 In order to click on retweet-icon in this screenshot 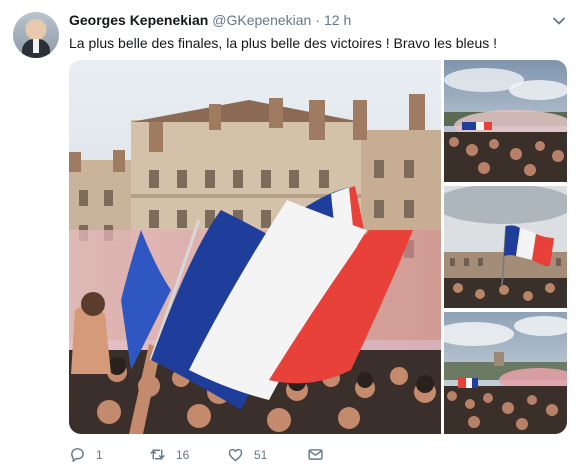, I will do `click(157, 454)`.